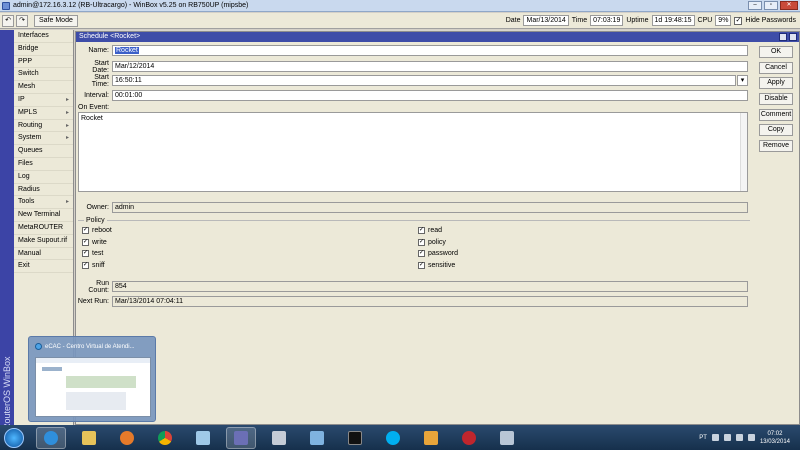 This screenshot has width=800, height=450. I want to click on policy-password: ✓ password, so click(438, 253).